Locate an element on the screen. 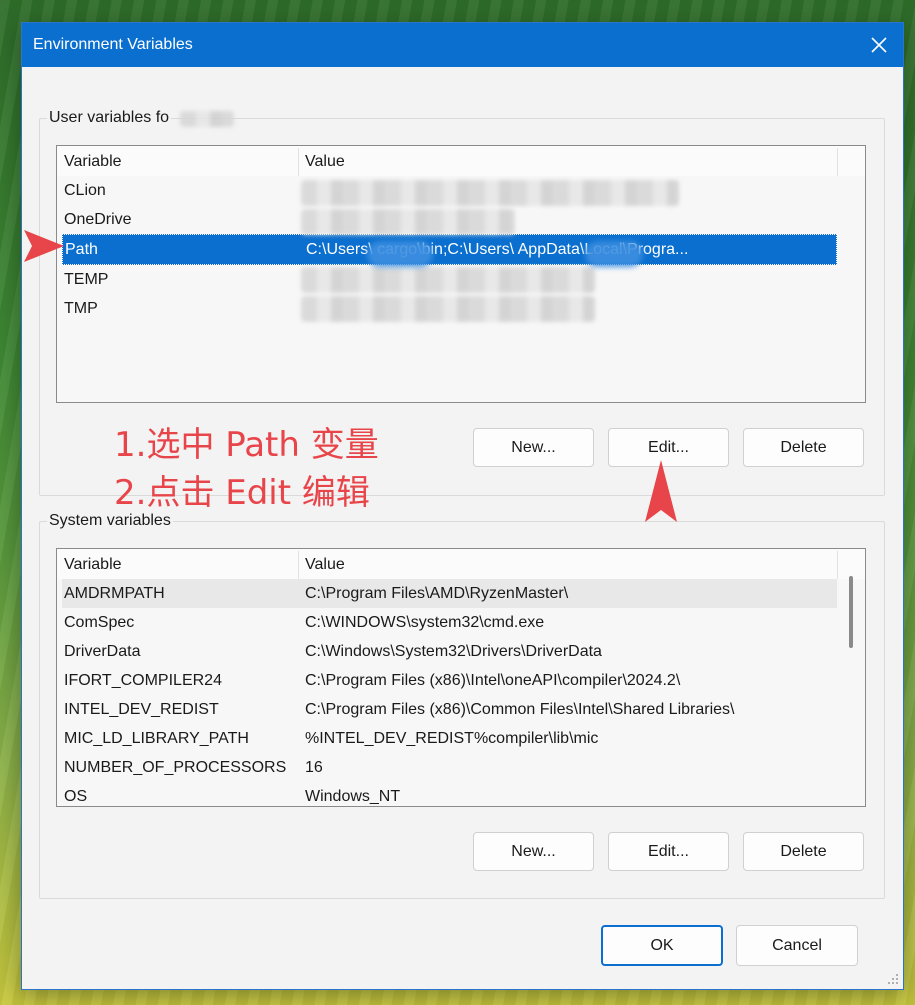 The image size is (915, 1005). arrow-up-icon is located at coordinates (661, 491).